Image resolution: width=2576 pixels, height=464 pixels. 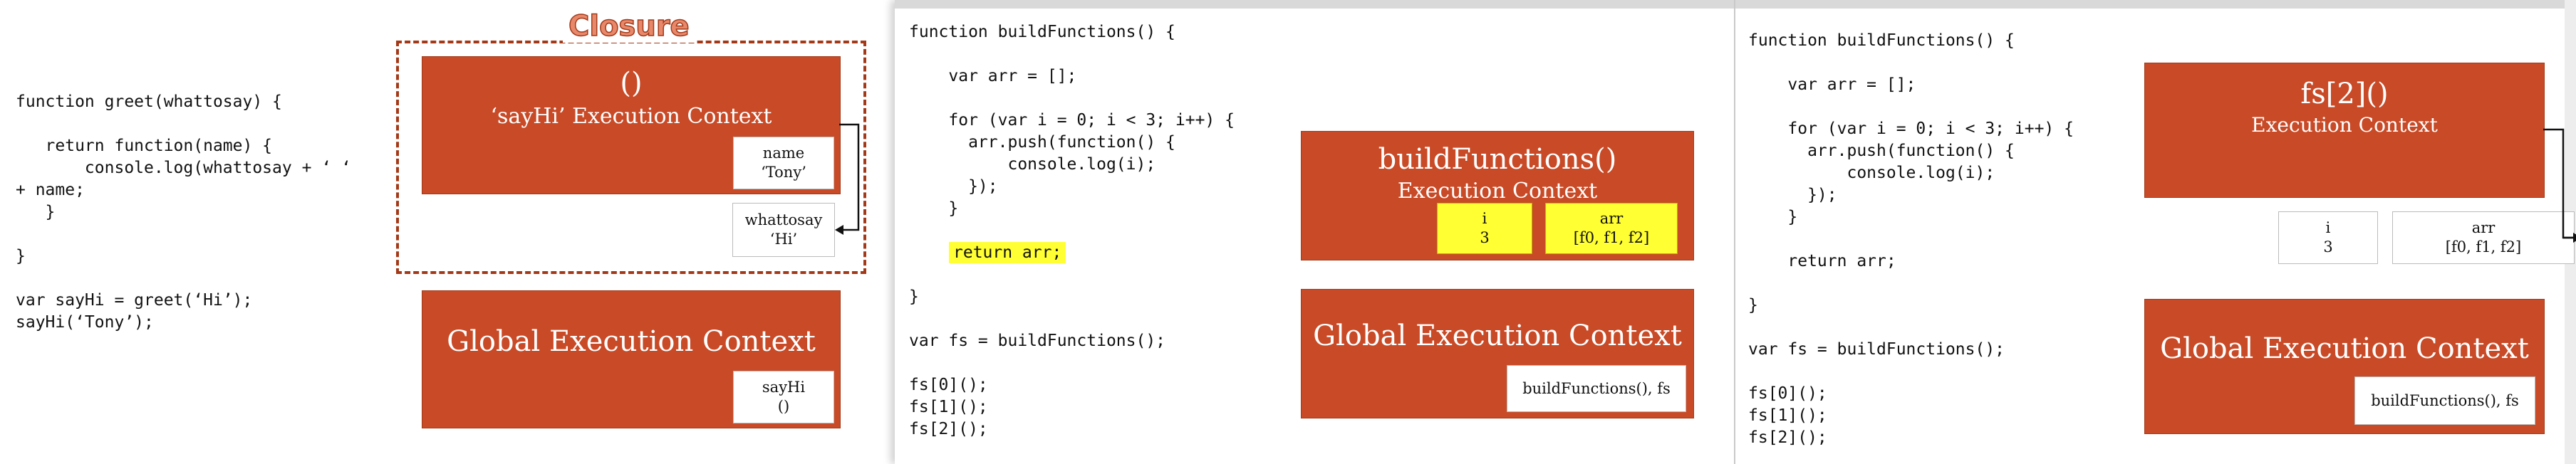 I want to click on scope-arrow-2-head, so click(x=2574, y=238).